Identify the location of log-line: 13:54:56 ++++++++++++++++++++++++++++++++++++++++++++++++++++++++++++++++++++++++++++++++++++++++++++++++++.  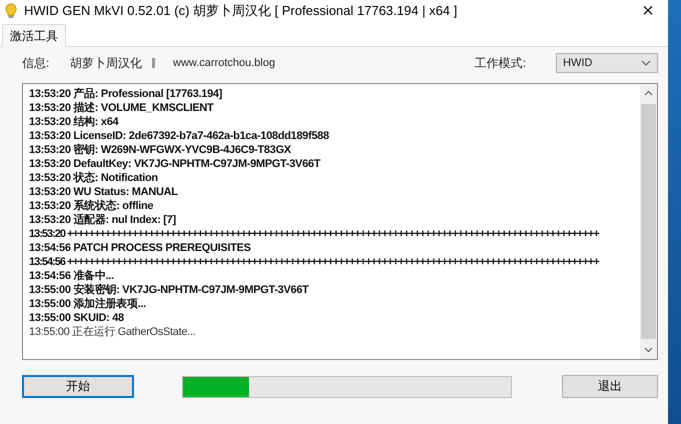
(314, 262).